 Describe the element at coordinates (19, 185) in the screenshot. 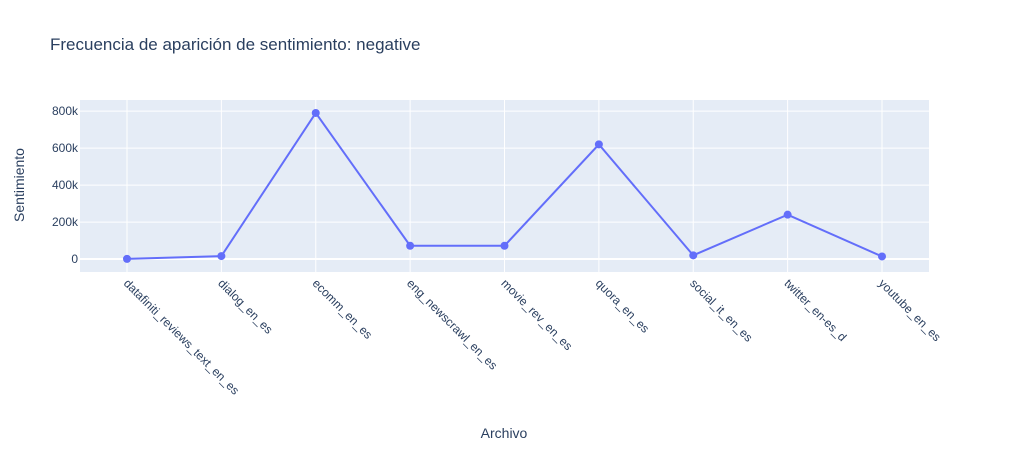

I see `y-axis-title: Sentimiento` at that location.